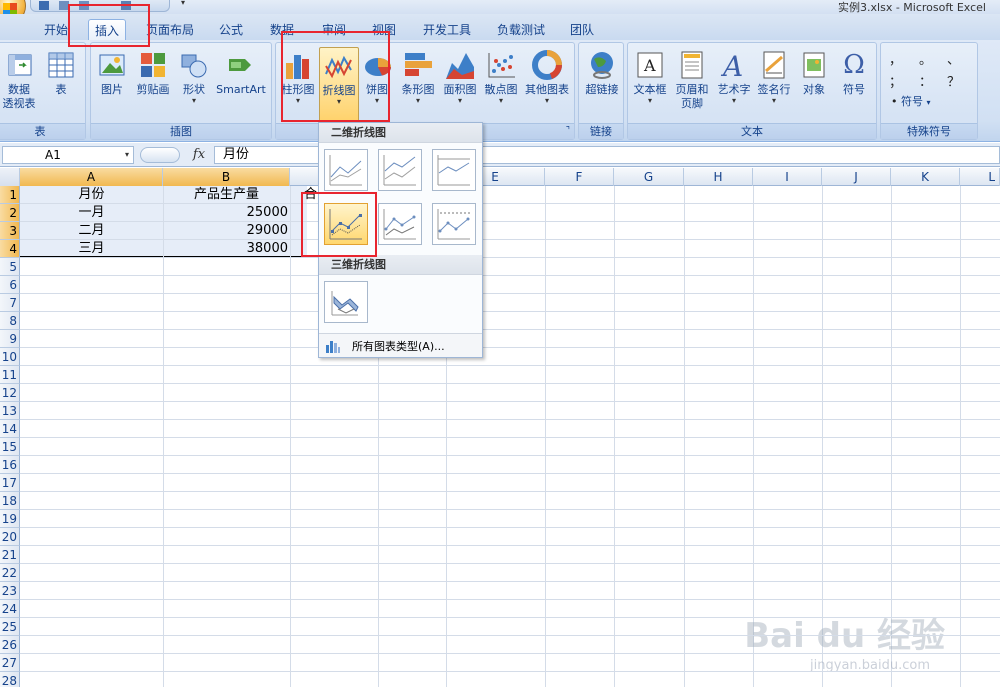  What do you see at coordinates (91, 213) in the screenshot?
I see `cell-a2: 一月` at bounding box center [91, 213].